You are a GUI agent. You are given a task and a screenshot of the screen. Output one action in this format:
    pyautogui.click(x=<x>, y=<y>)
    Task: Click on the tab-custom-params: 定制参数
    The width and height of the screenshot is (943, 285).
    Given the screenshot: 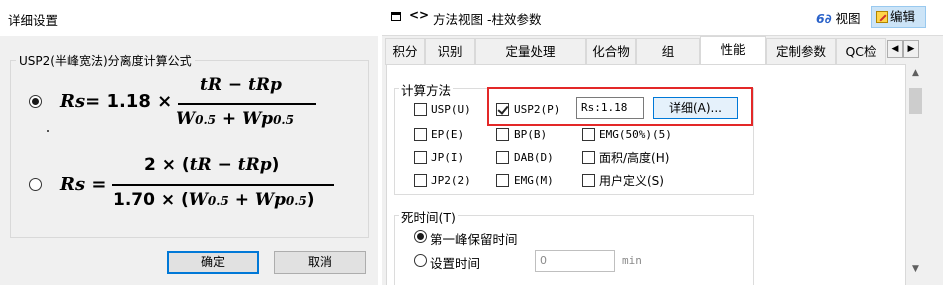 What is the action you would take?
    pyautogui.click(x=801, y=51)
    